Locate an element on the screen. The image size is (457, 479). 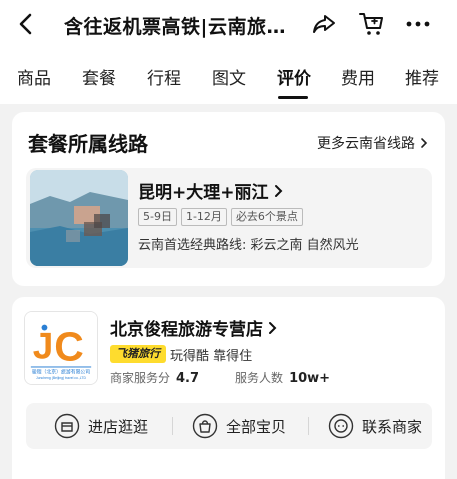
served-label: 服务人数 is located at coordinates (259, 378).